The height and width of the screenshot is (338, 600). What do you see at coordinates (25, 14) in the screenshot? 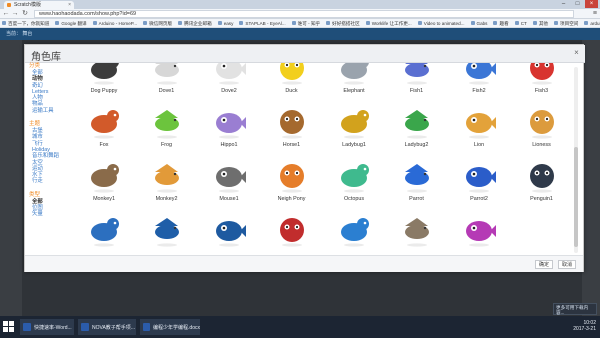
I see `reload-icon: ↻` at bounding box center [25, 14].